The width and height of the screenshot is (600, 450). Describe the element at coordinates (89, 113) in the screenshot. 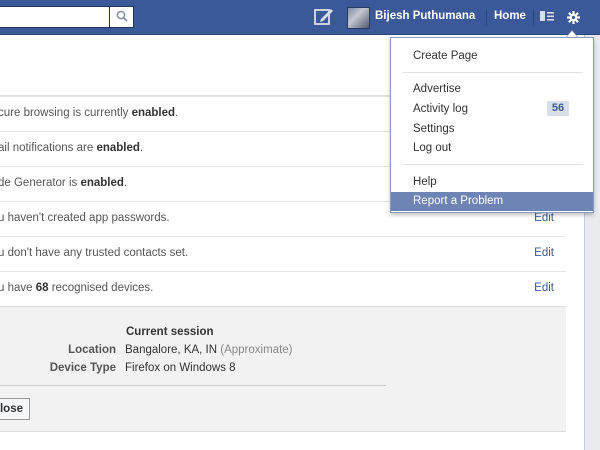

I see `row-text: cure browsing is currently enabled.` at that location.